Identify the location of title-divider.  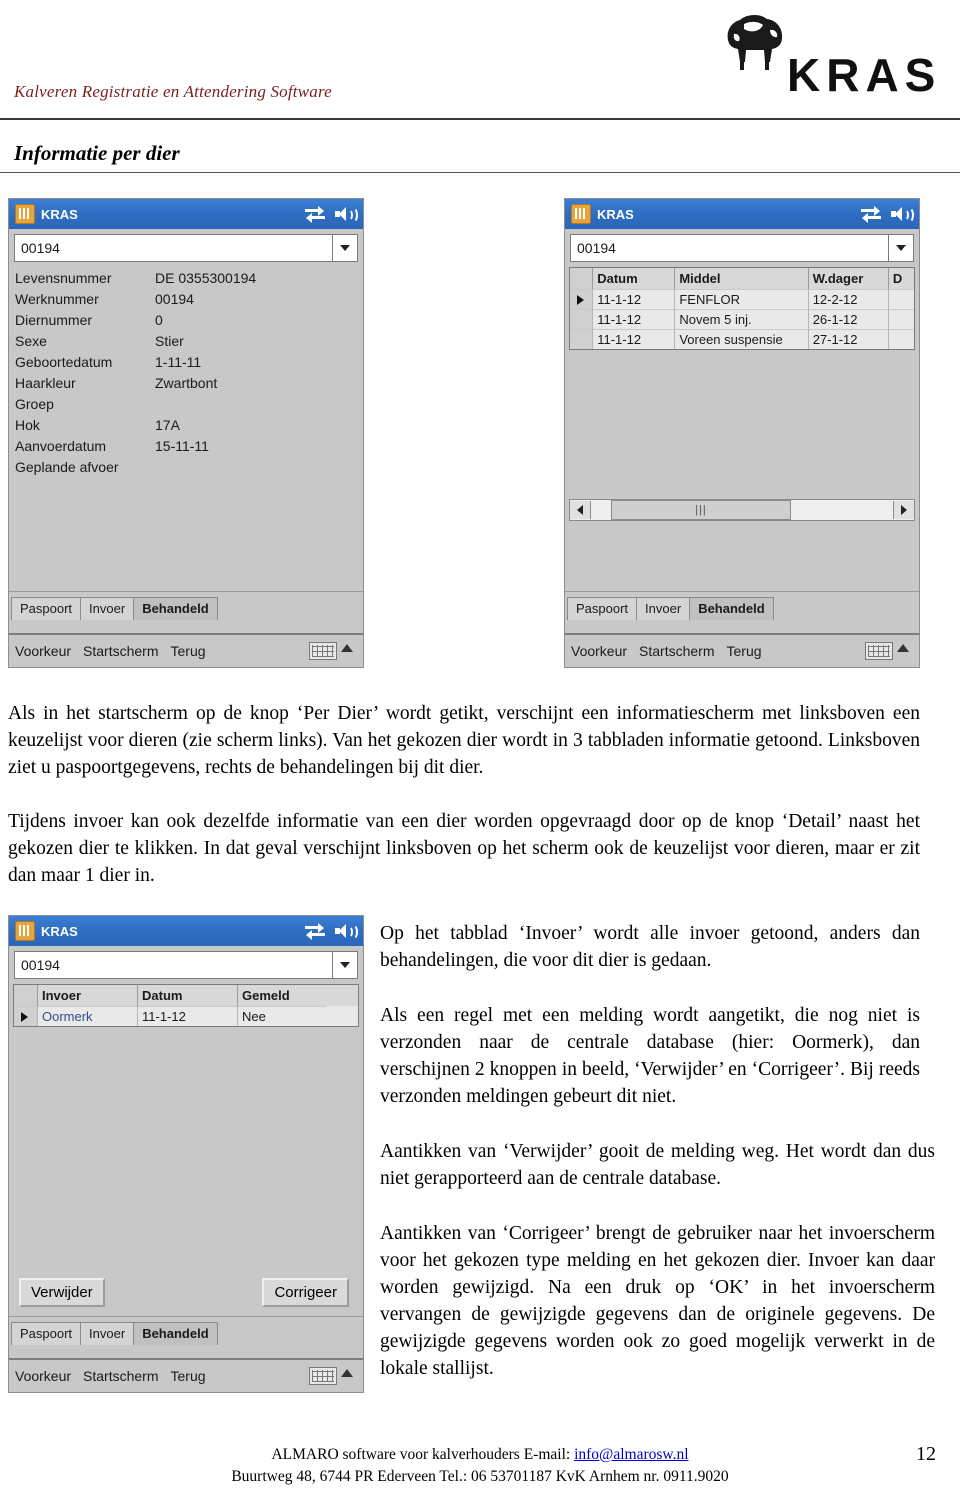
(480, 172).